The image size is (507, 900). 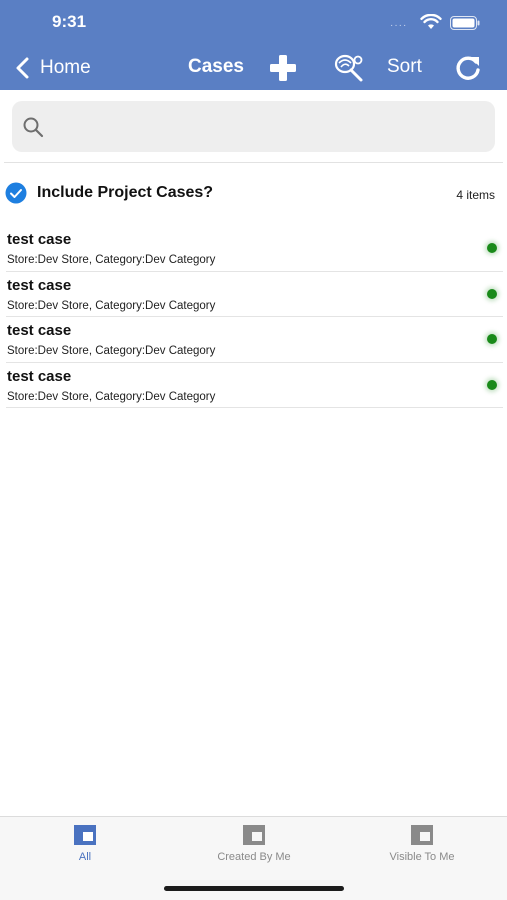 I want to click on tab-all: All, so click(x=85, y=844).